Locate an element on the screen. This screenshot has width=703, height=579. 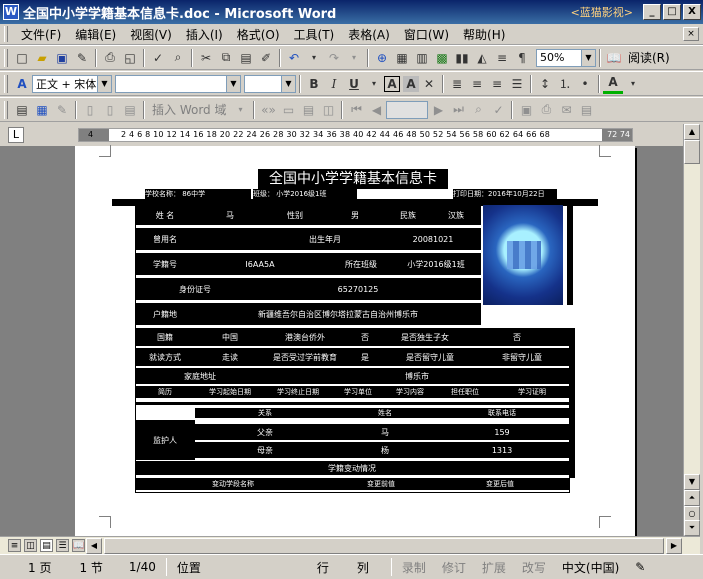
menu-table: 表格(A) is located at coordinates (369, 34).